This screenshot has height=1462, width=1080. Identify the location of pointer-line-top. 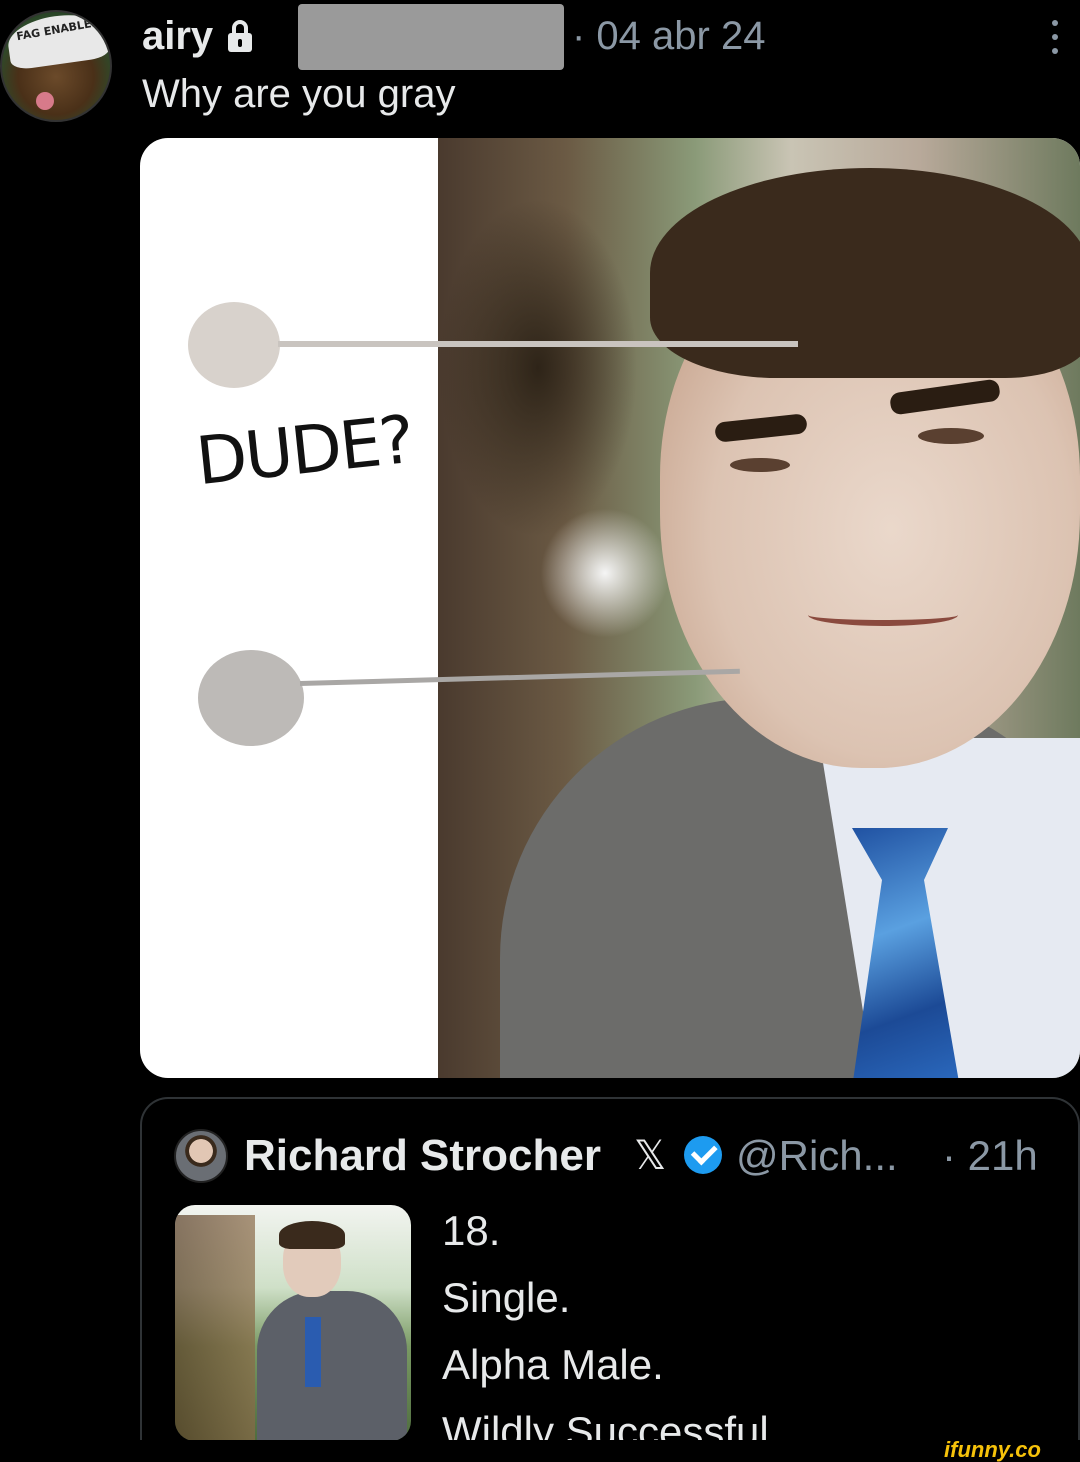
(538, 344).